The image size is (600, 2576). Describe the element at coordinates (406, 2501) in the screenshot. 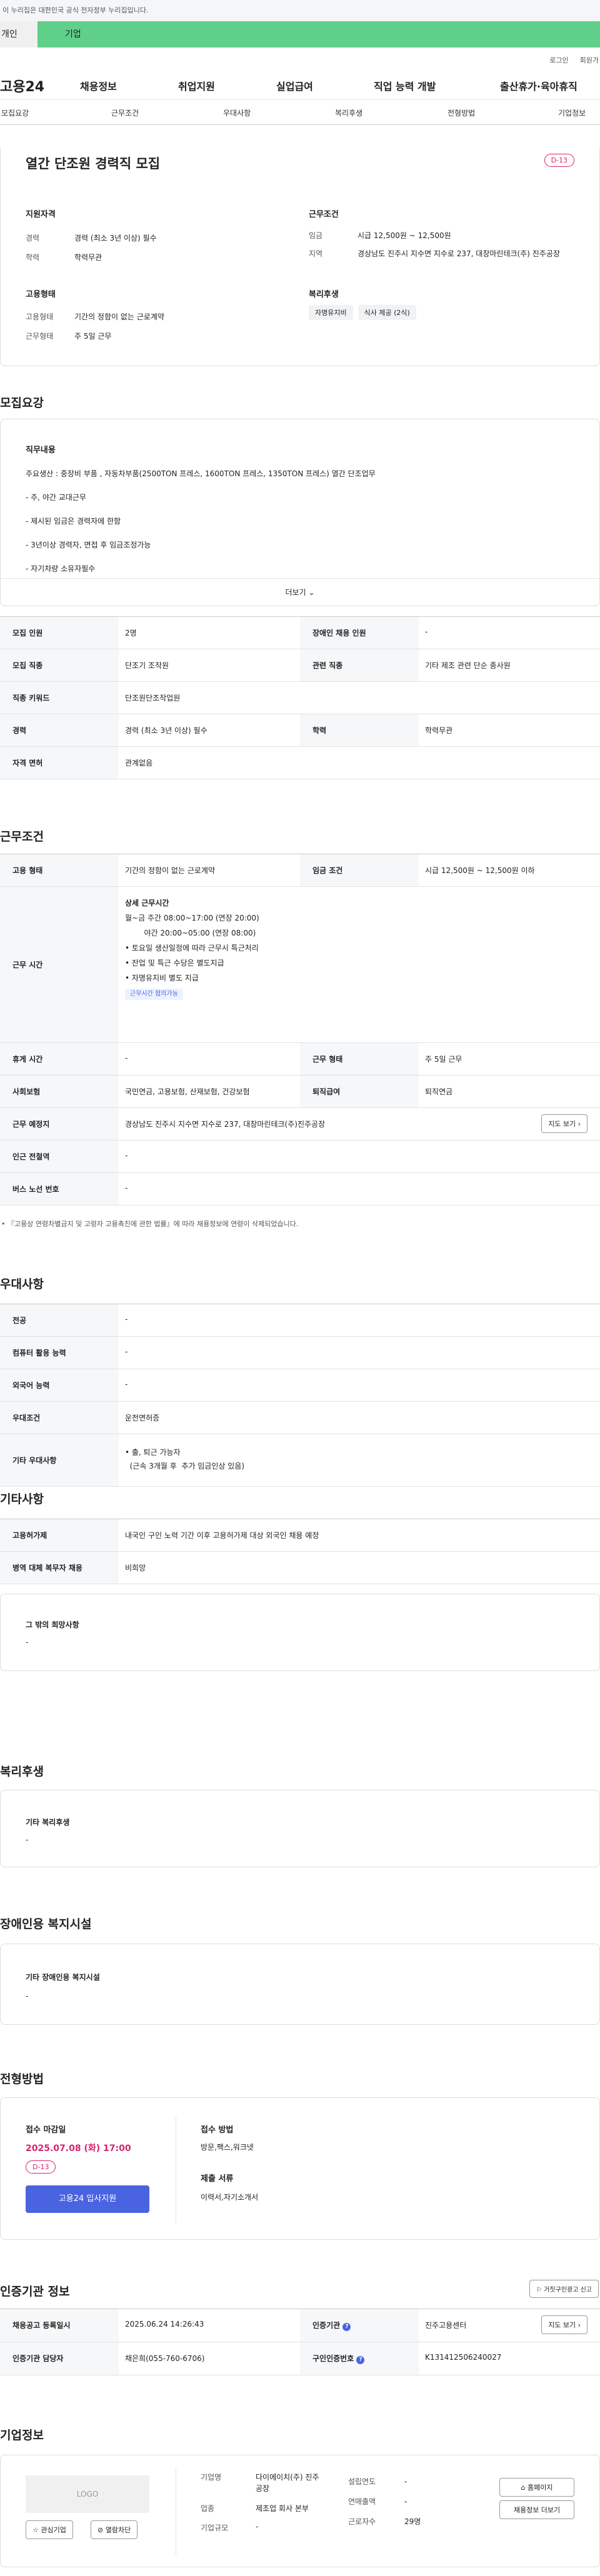

I see `field-value: -` at that location.